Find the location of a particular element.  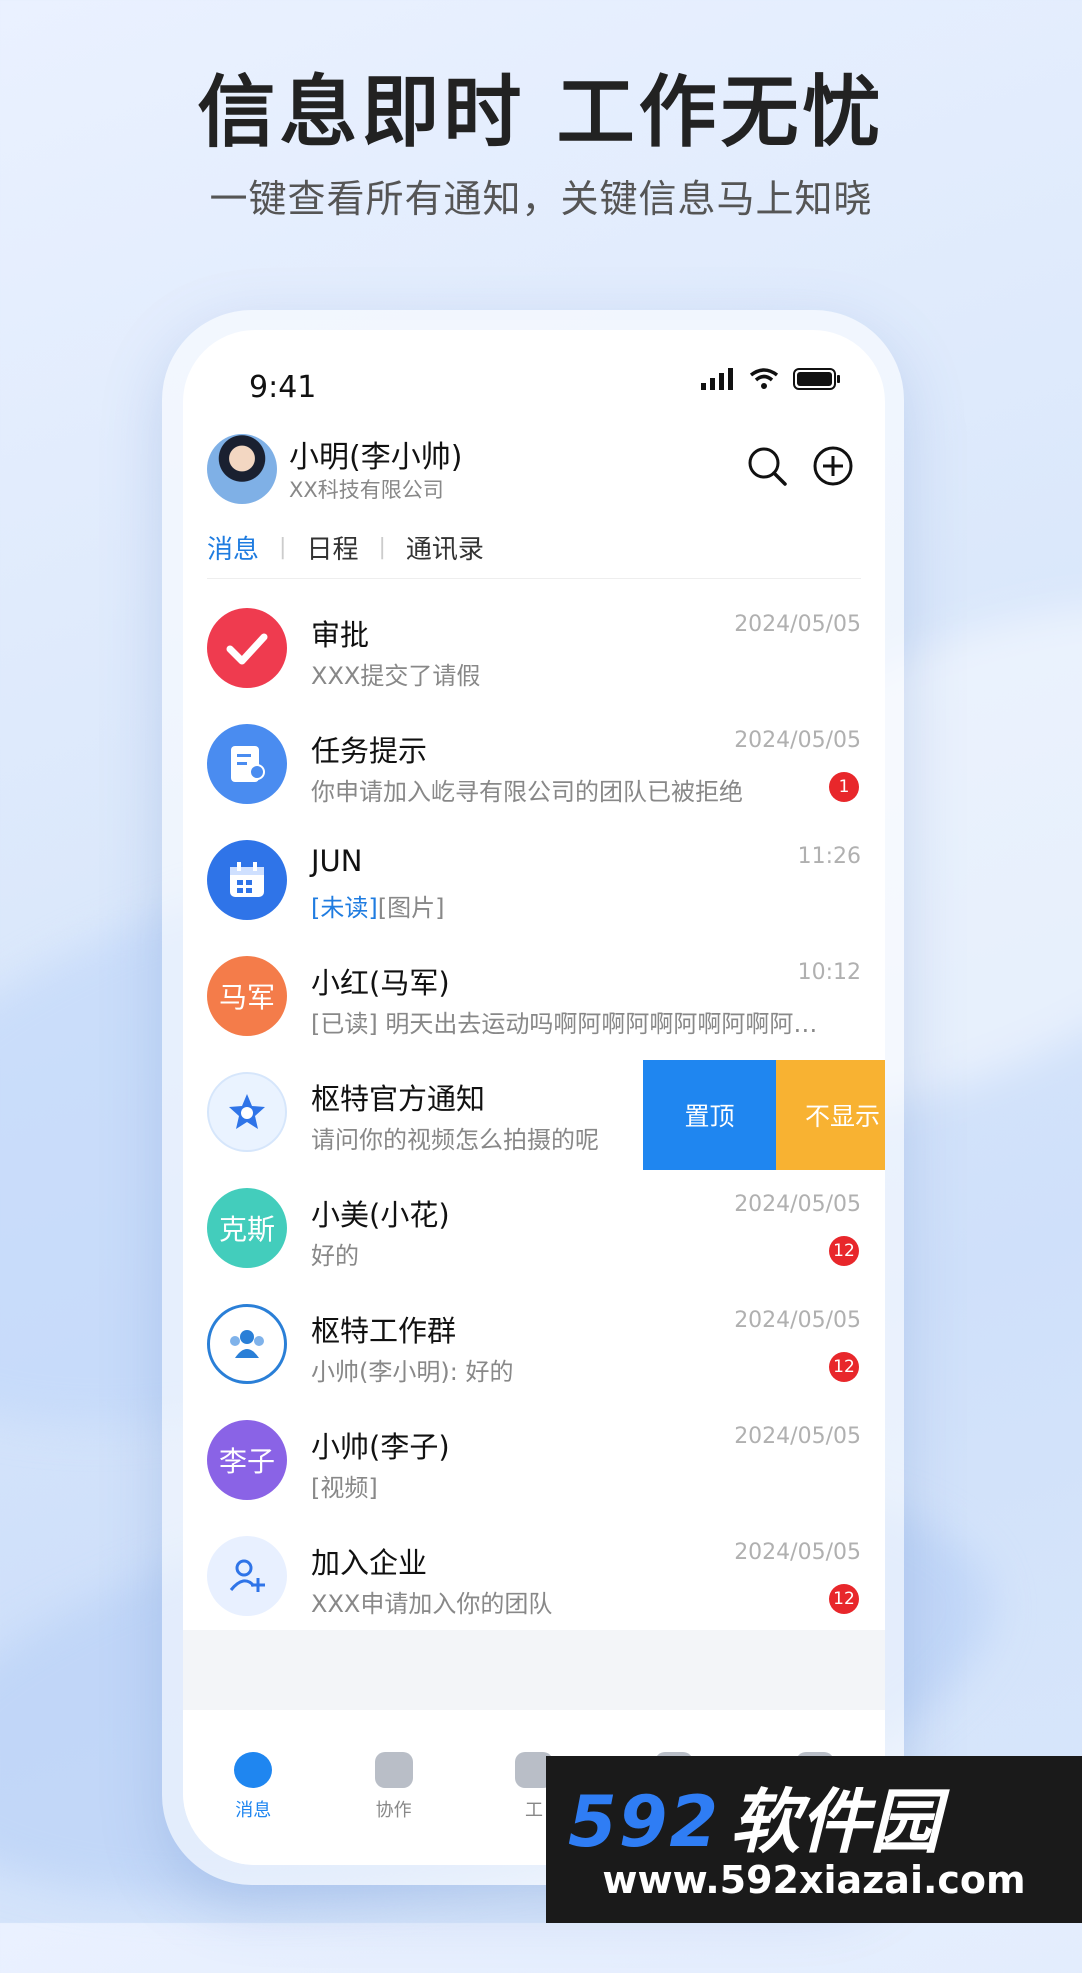

item-title: 小红(马军) is located at coordinates (380, 983).